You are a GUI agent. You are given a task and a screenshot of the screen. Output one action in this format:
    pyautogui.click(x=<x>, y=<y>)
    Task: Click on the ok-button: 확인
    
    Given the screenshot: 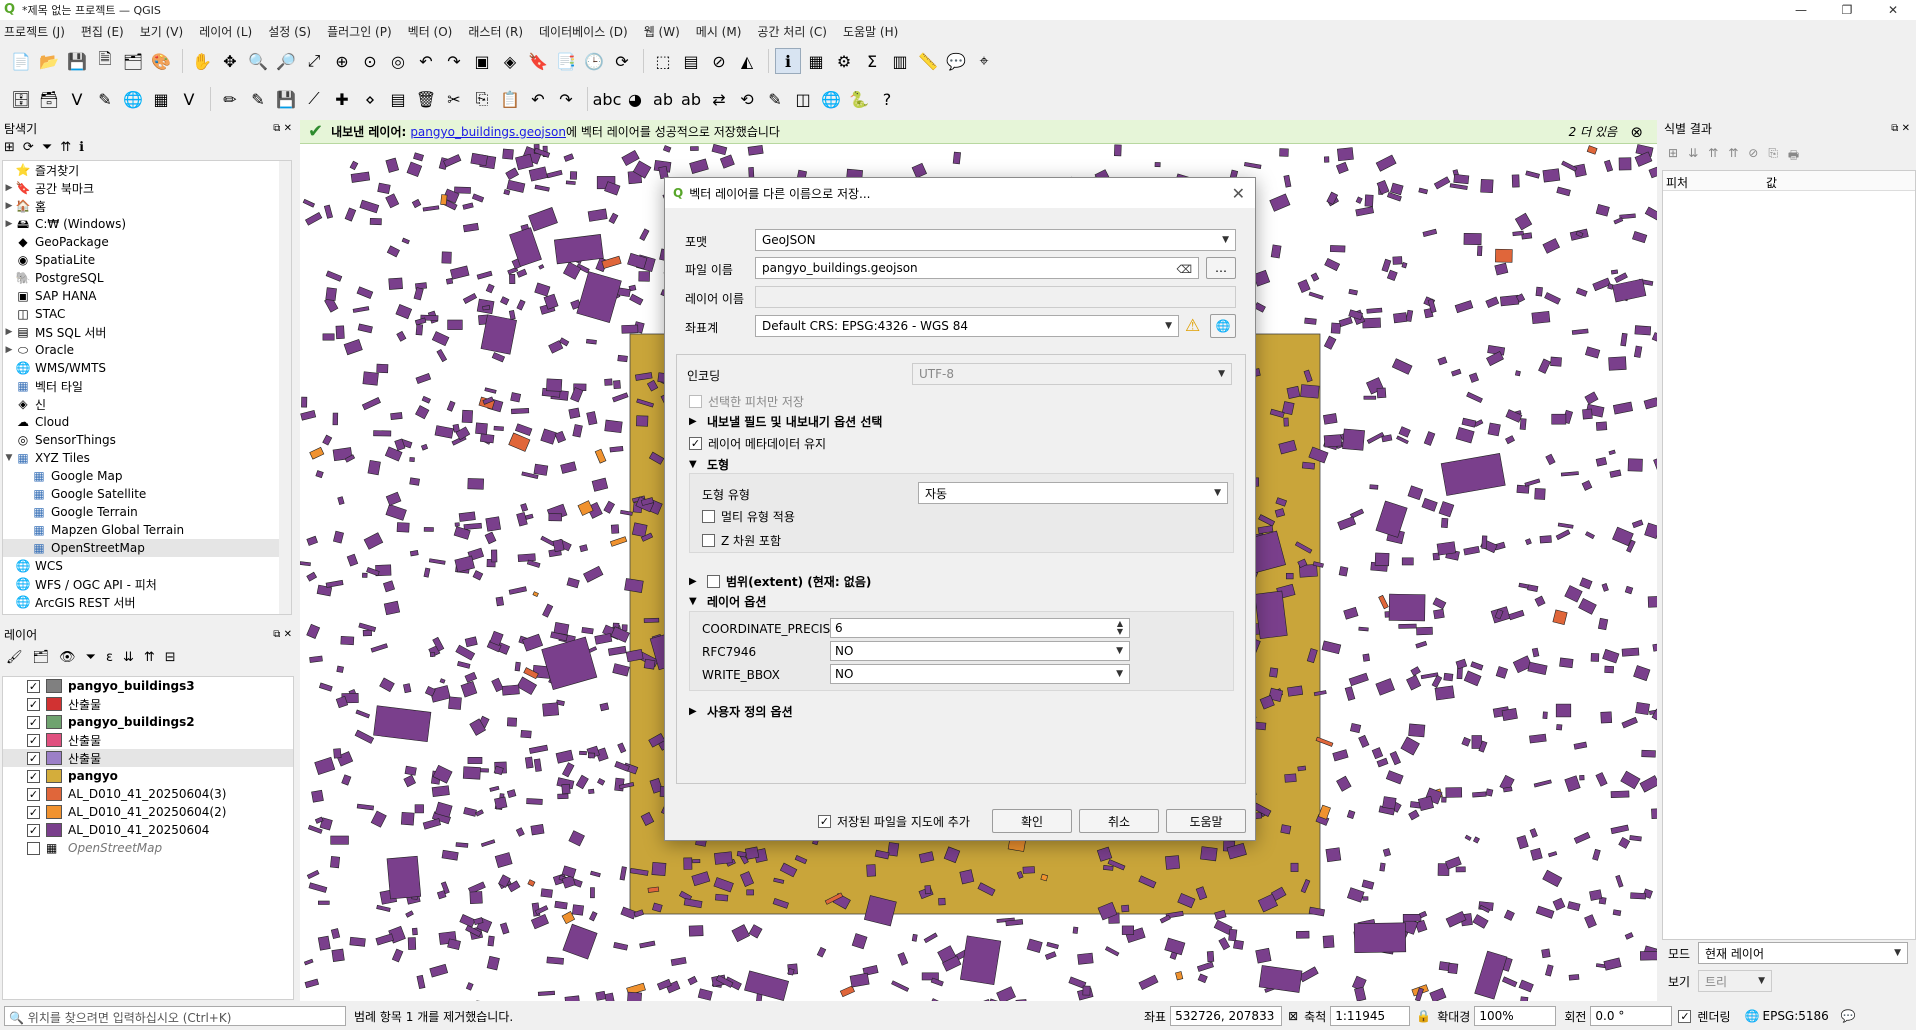 What is the action you would take?
    pyautogui.click(x=1032, y=821)
    